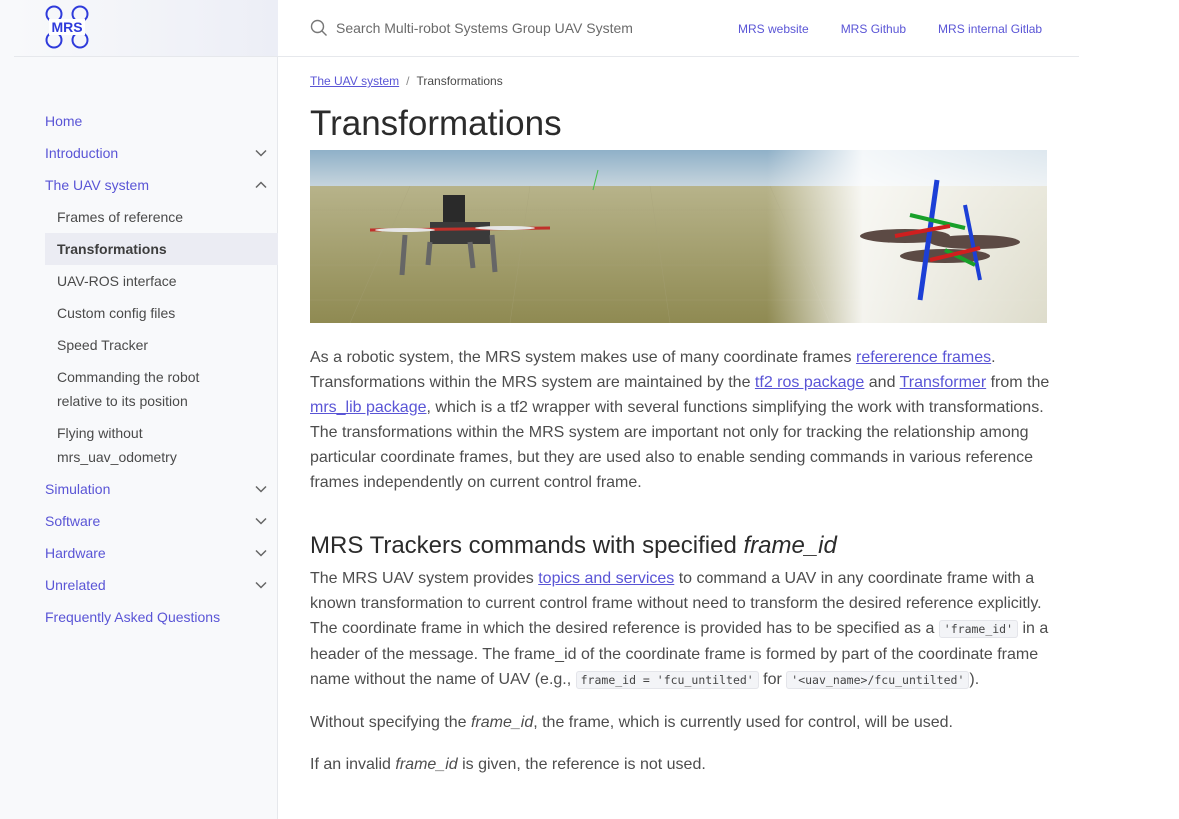 Image resolution: width=1179 pixels, height=819 pixels. I want to click on sidebar-item-software: Software, so click(139, 521).